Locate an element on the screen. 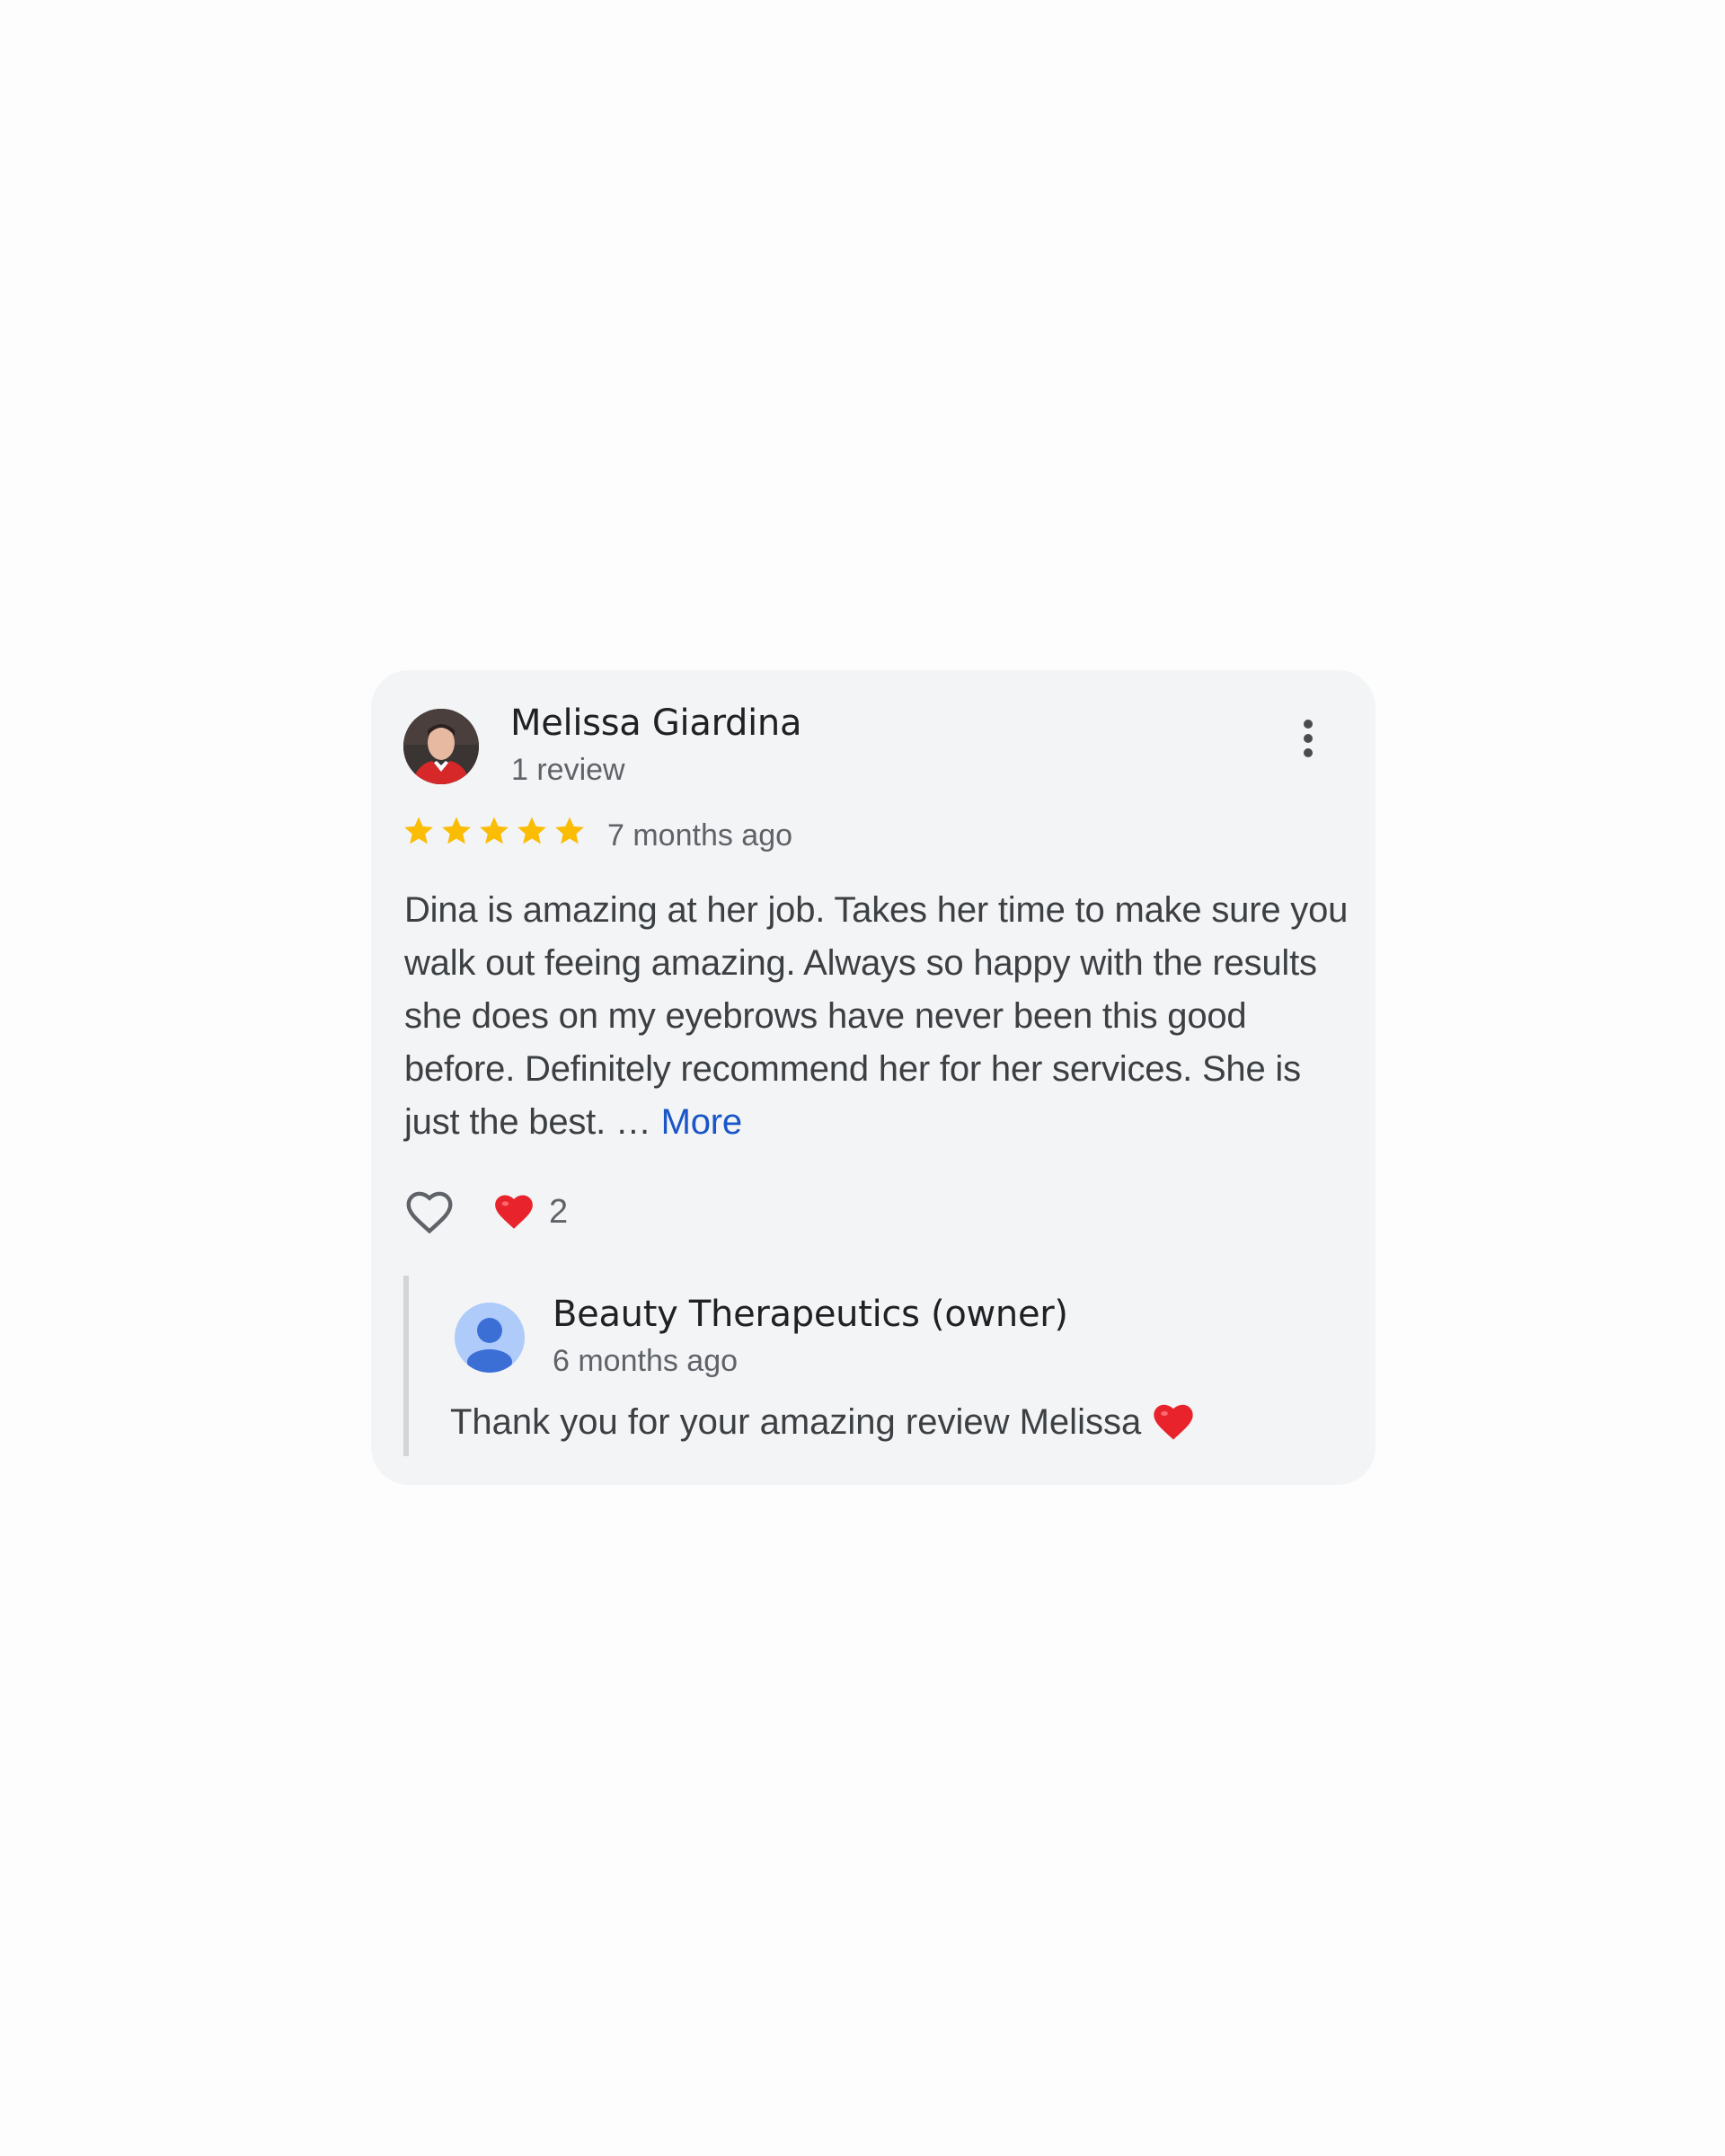  review-date: 7 months ago is located at coordinates (700, 835).